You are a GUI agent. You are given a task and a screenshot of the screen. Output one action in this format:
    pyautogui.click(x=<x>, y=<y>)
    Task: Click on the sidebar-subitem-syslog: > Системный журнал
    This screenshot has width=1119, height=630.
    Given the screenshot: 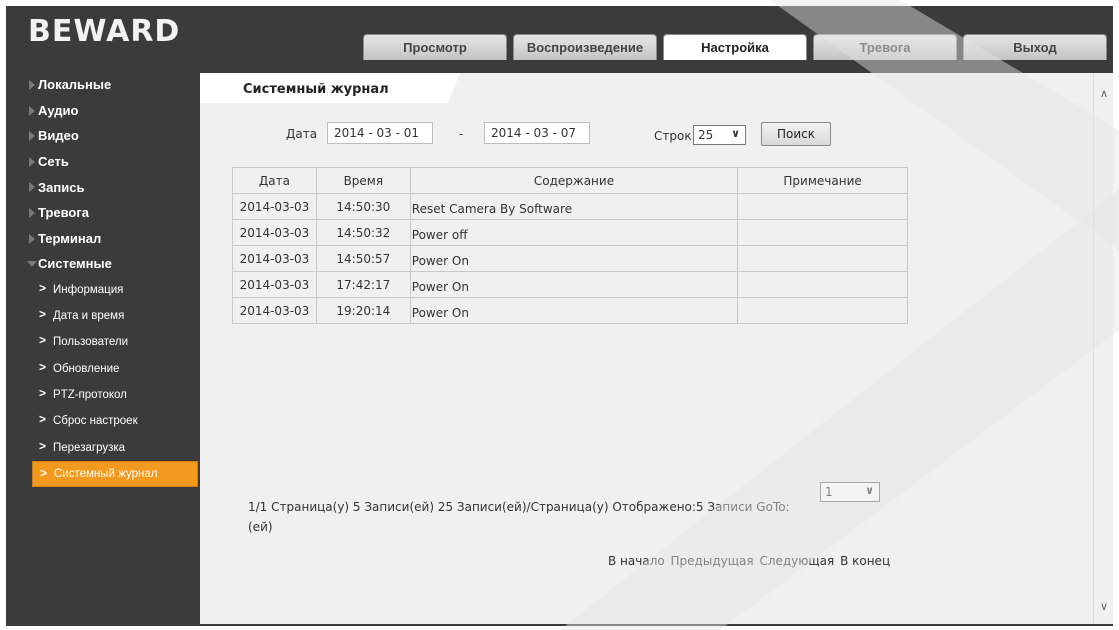 What is the action you would take?
    pyautogui.click(x=115, y=474)
    